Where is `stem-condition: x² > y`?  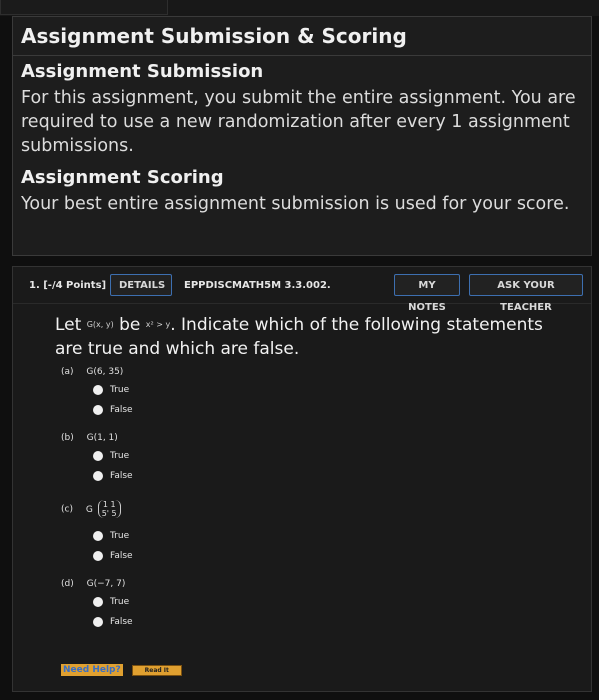
stem-condition: x² > y is located at coordinates (158, 324).